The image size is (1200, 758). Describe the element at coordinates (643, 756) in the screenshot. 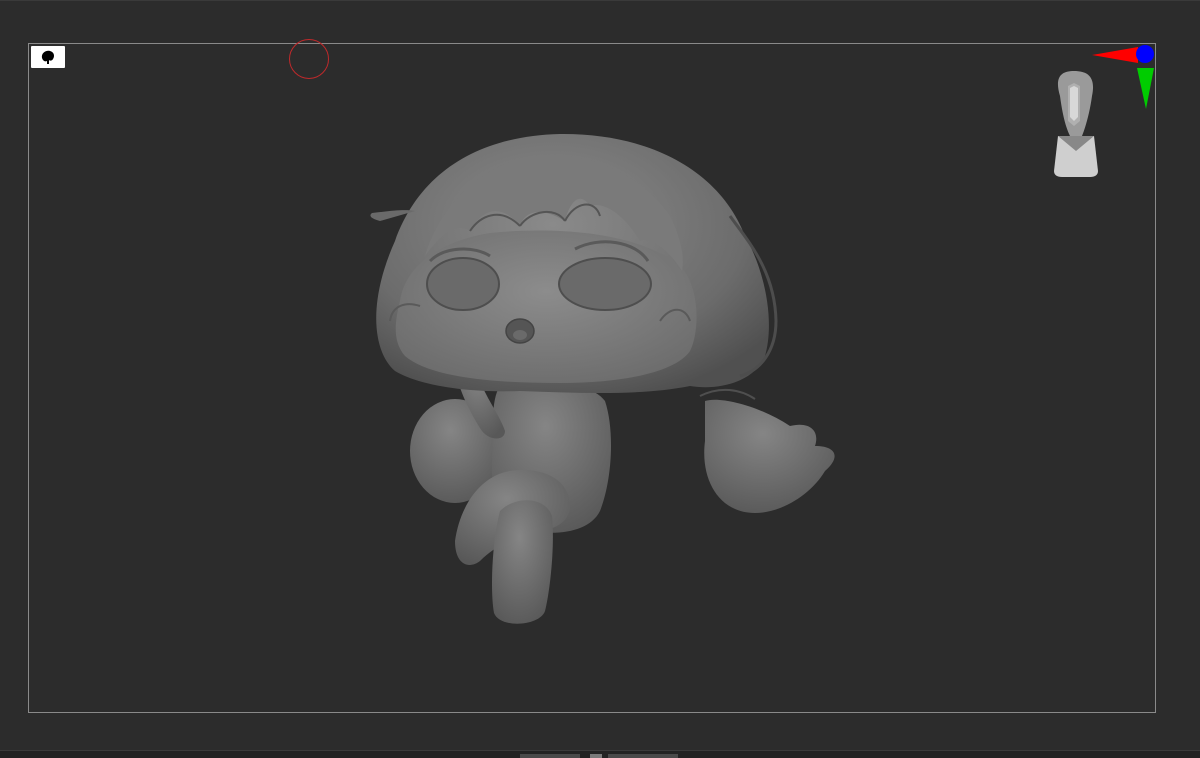

I see `bottom-tab-right` at that location.